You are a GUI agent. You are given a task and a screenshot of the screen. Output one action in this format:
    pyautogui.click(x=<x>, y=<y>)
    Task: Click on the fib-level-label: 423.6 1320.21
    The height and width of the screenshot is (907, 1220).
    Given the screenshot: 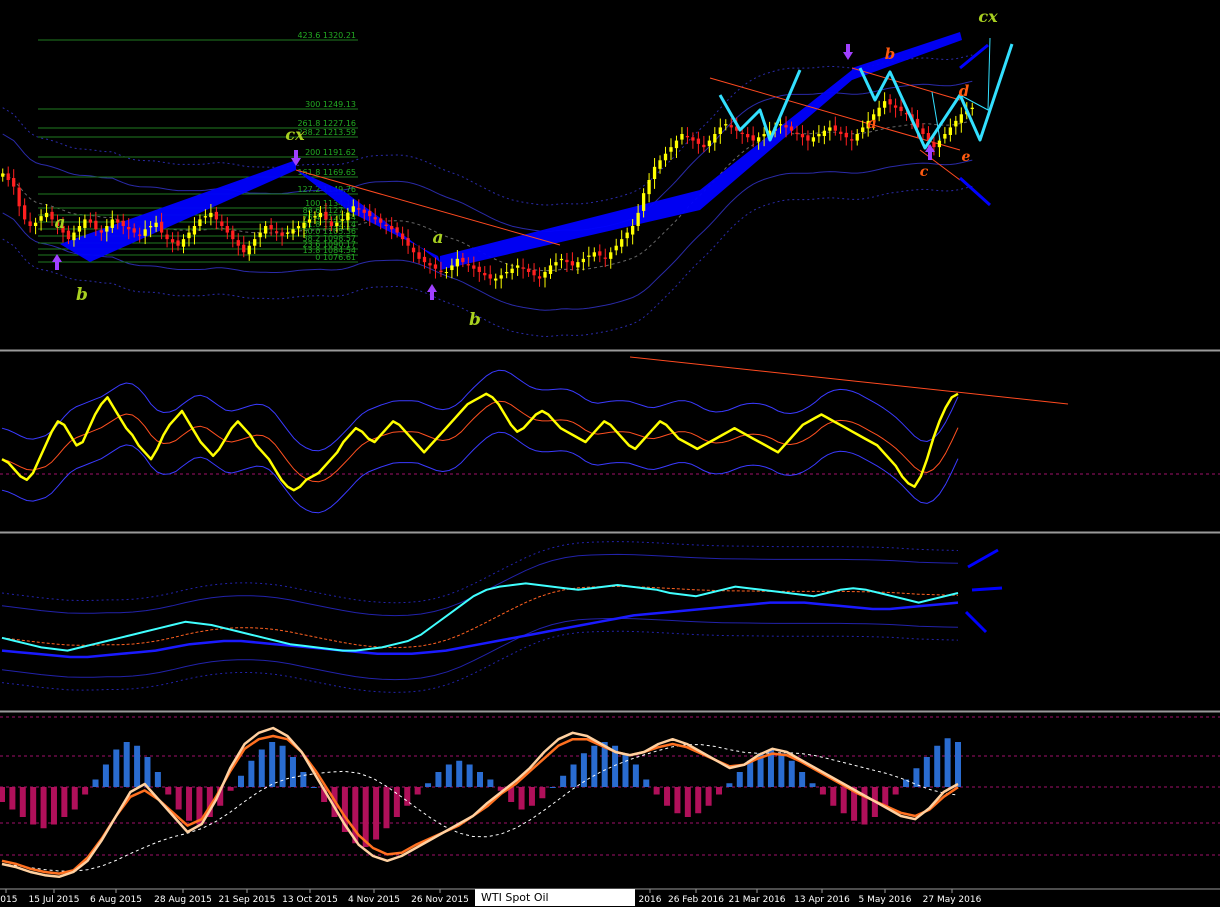 What is the action you would take?
    pyautogui.click(x=326, y=35)
    